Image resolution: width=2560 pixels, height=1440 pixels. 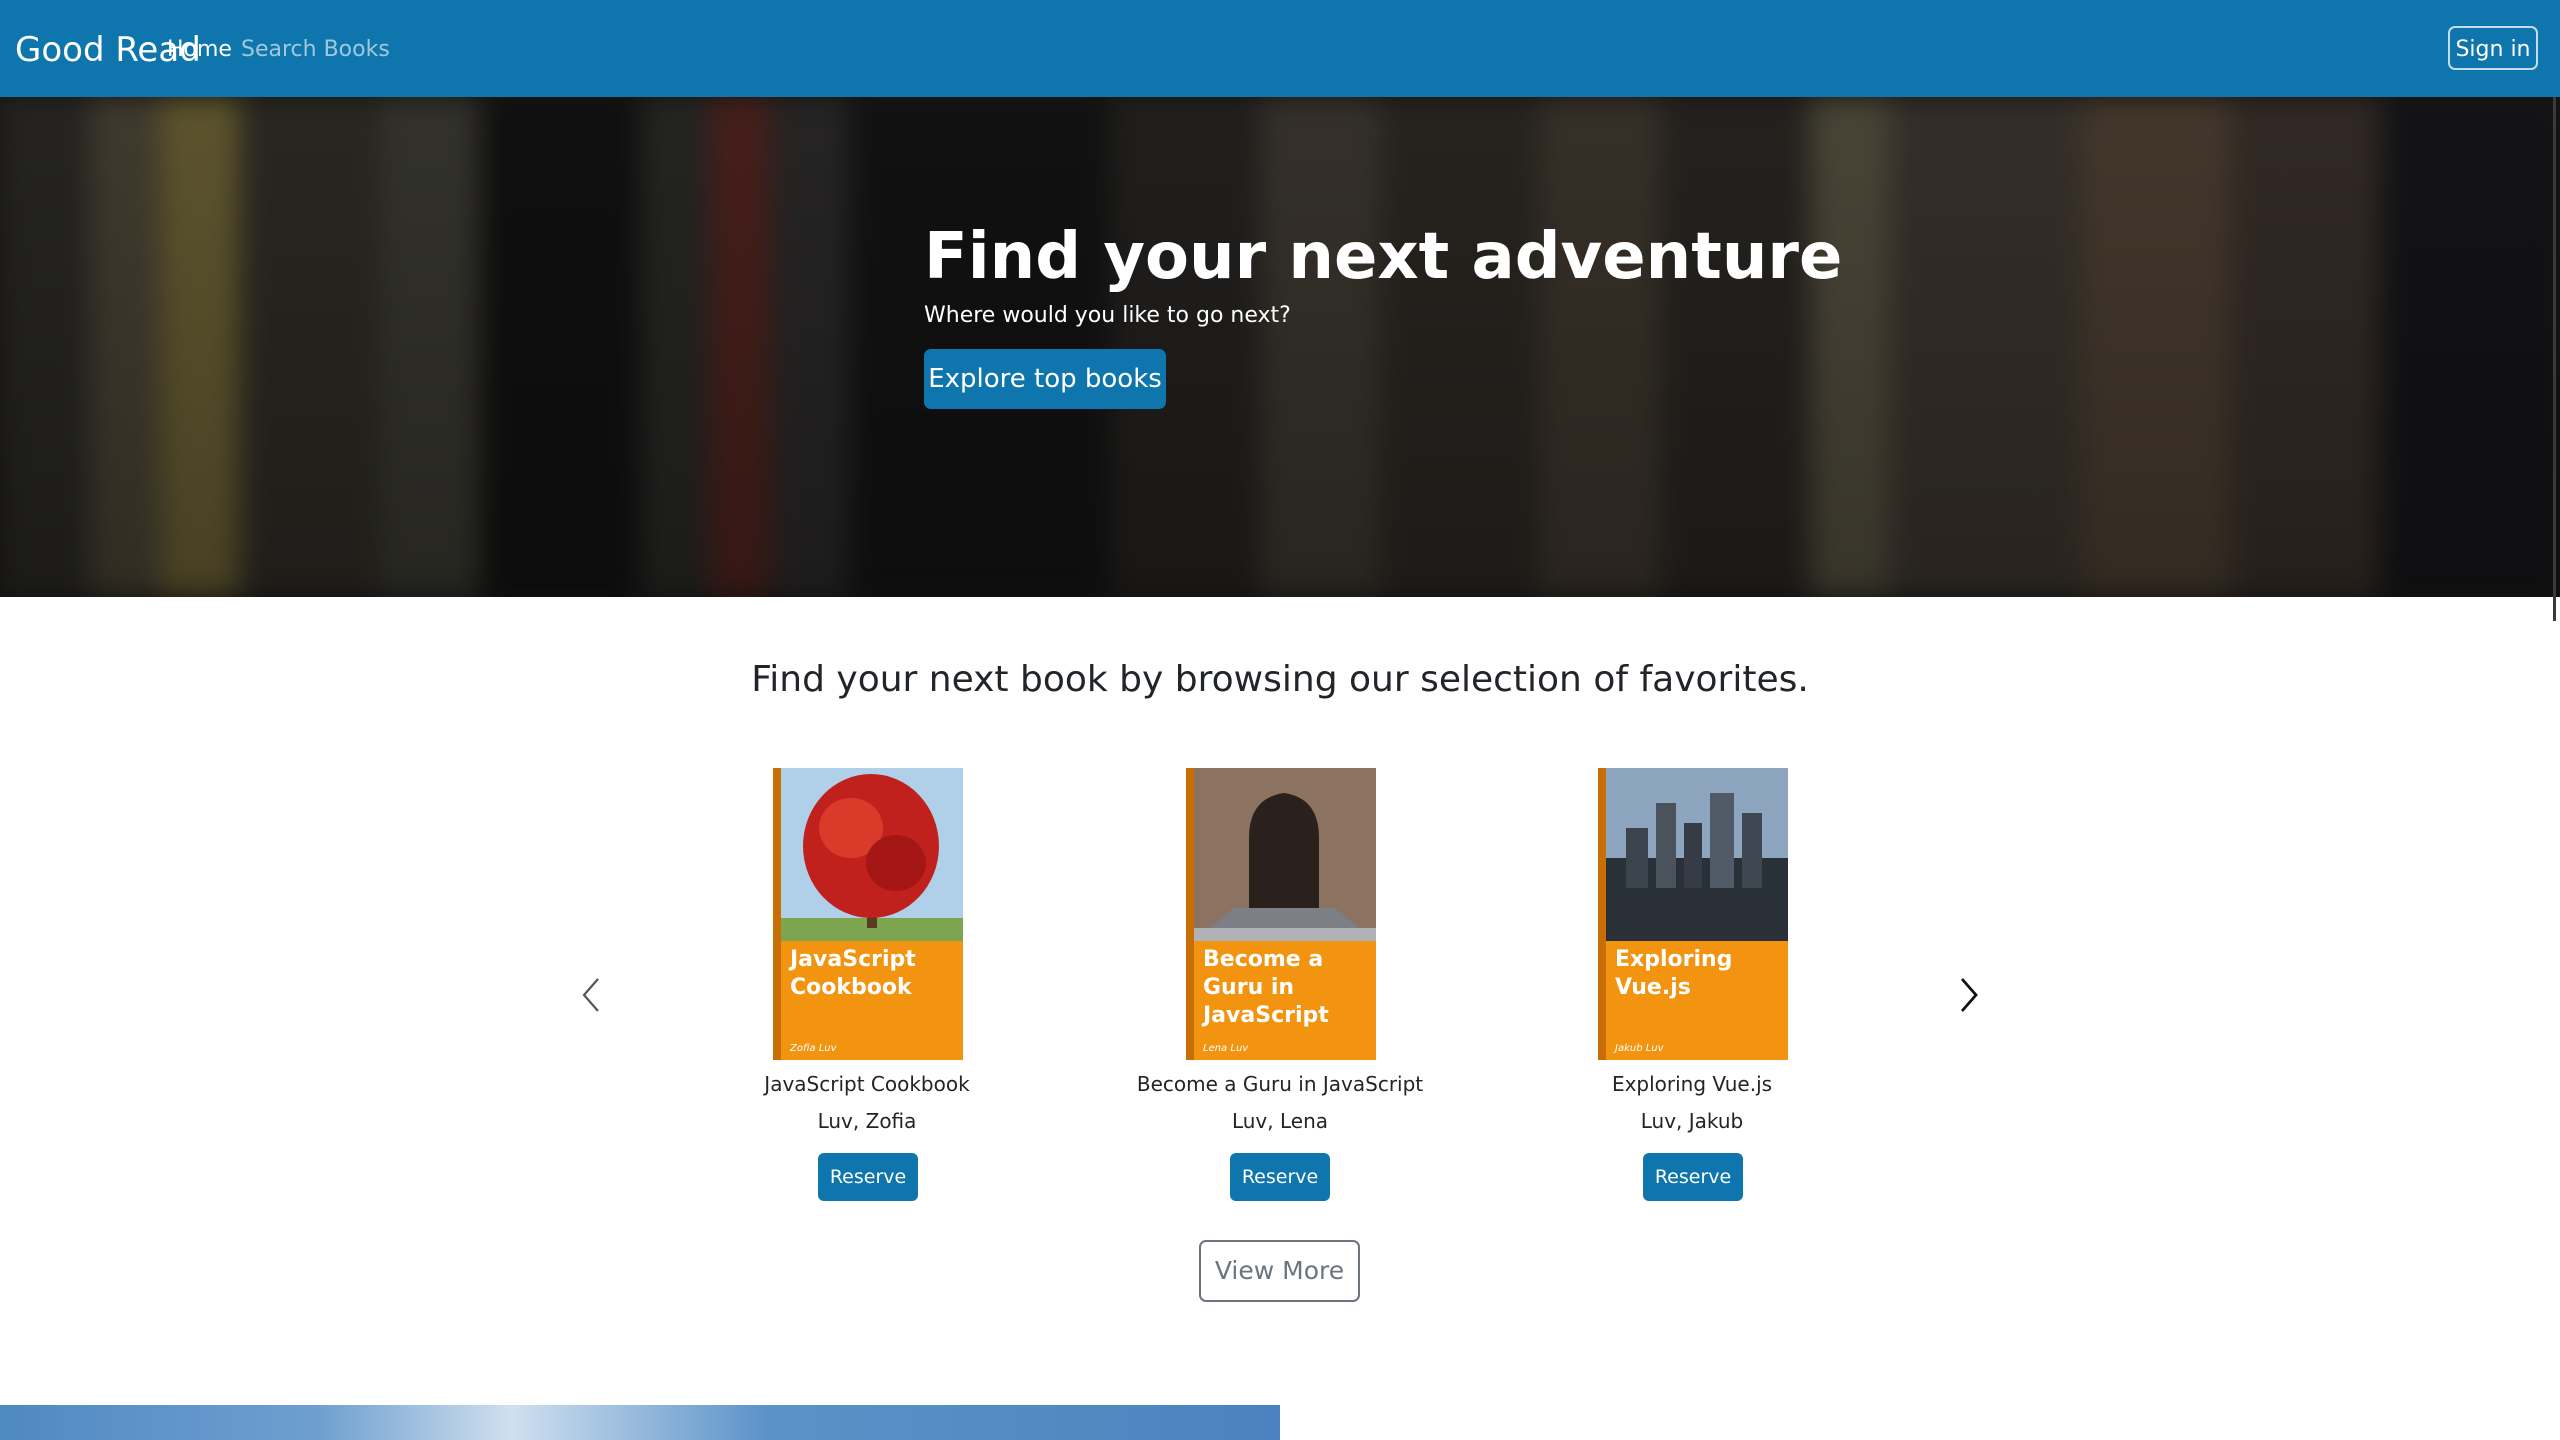 What do you see at coordinates (1226, 1048) in the screenshot?
I see `cover-author: Lena Luv` at bounding box center [1226, 1048].